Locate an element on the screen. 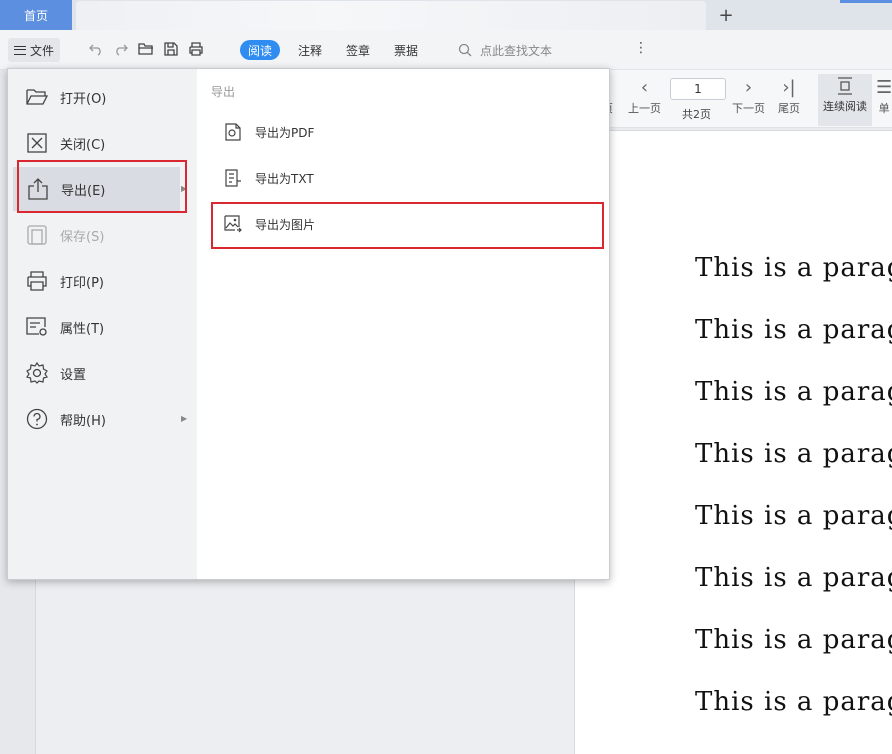 The width and height of the screenshot is (892, 754). submenu-arrow-icon: ▶ is located at coordinates (184, 418).